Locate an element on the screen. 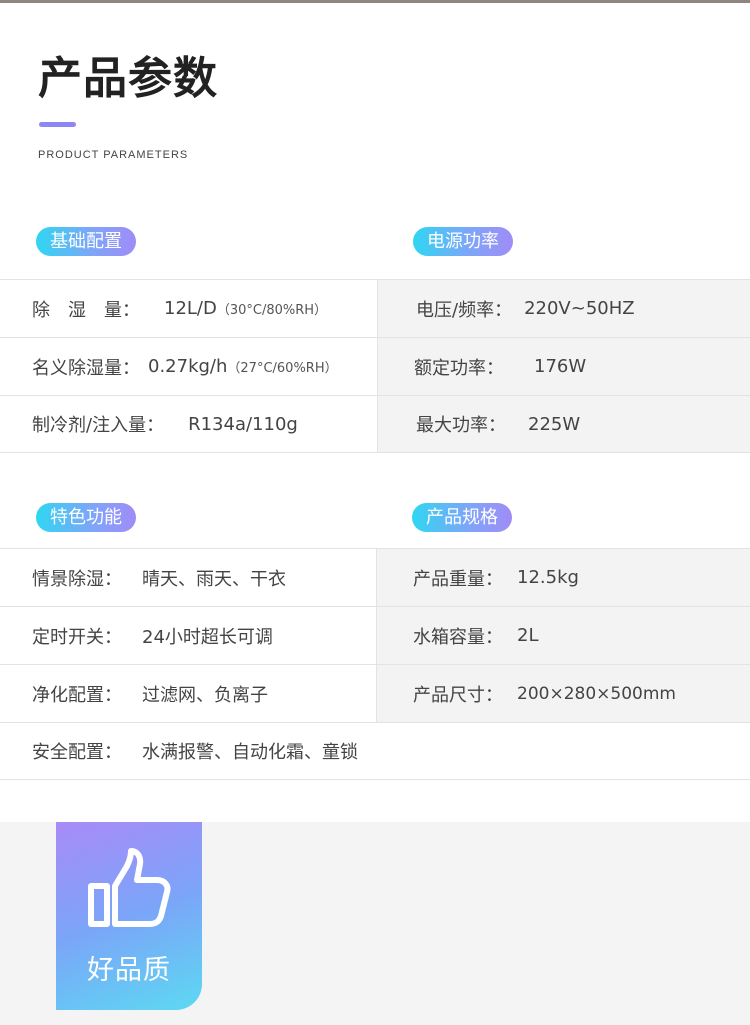 The width and height of the screenshot is (750, 1025). top-strip is located at coordinates (375, 1).